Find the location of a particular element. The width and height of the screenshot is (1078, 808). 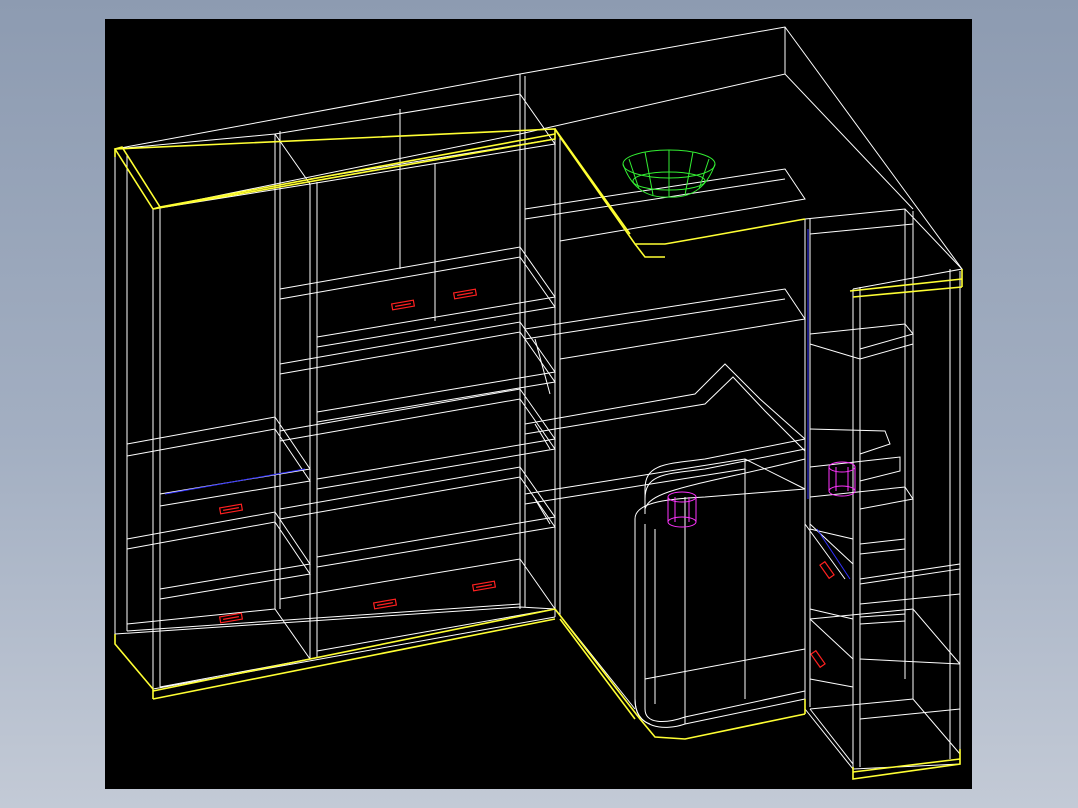

cylinder-icons is located at coordinates (761, 494).